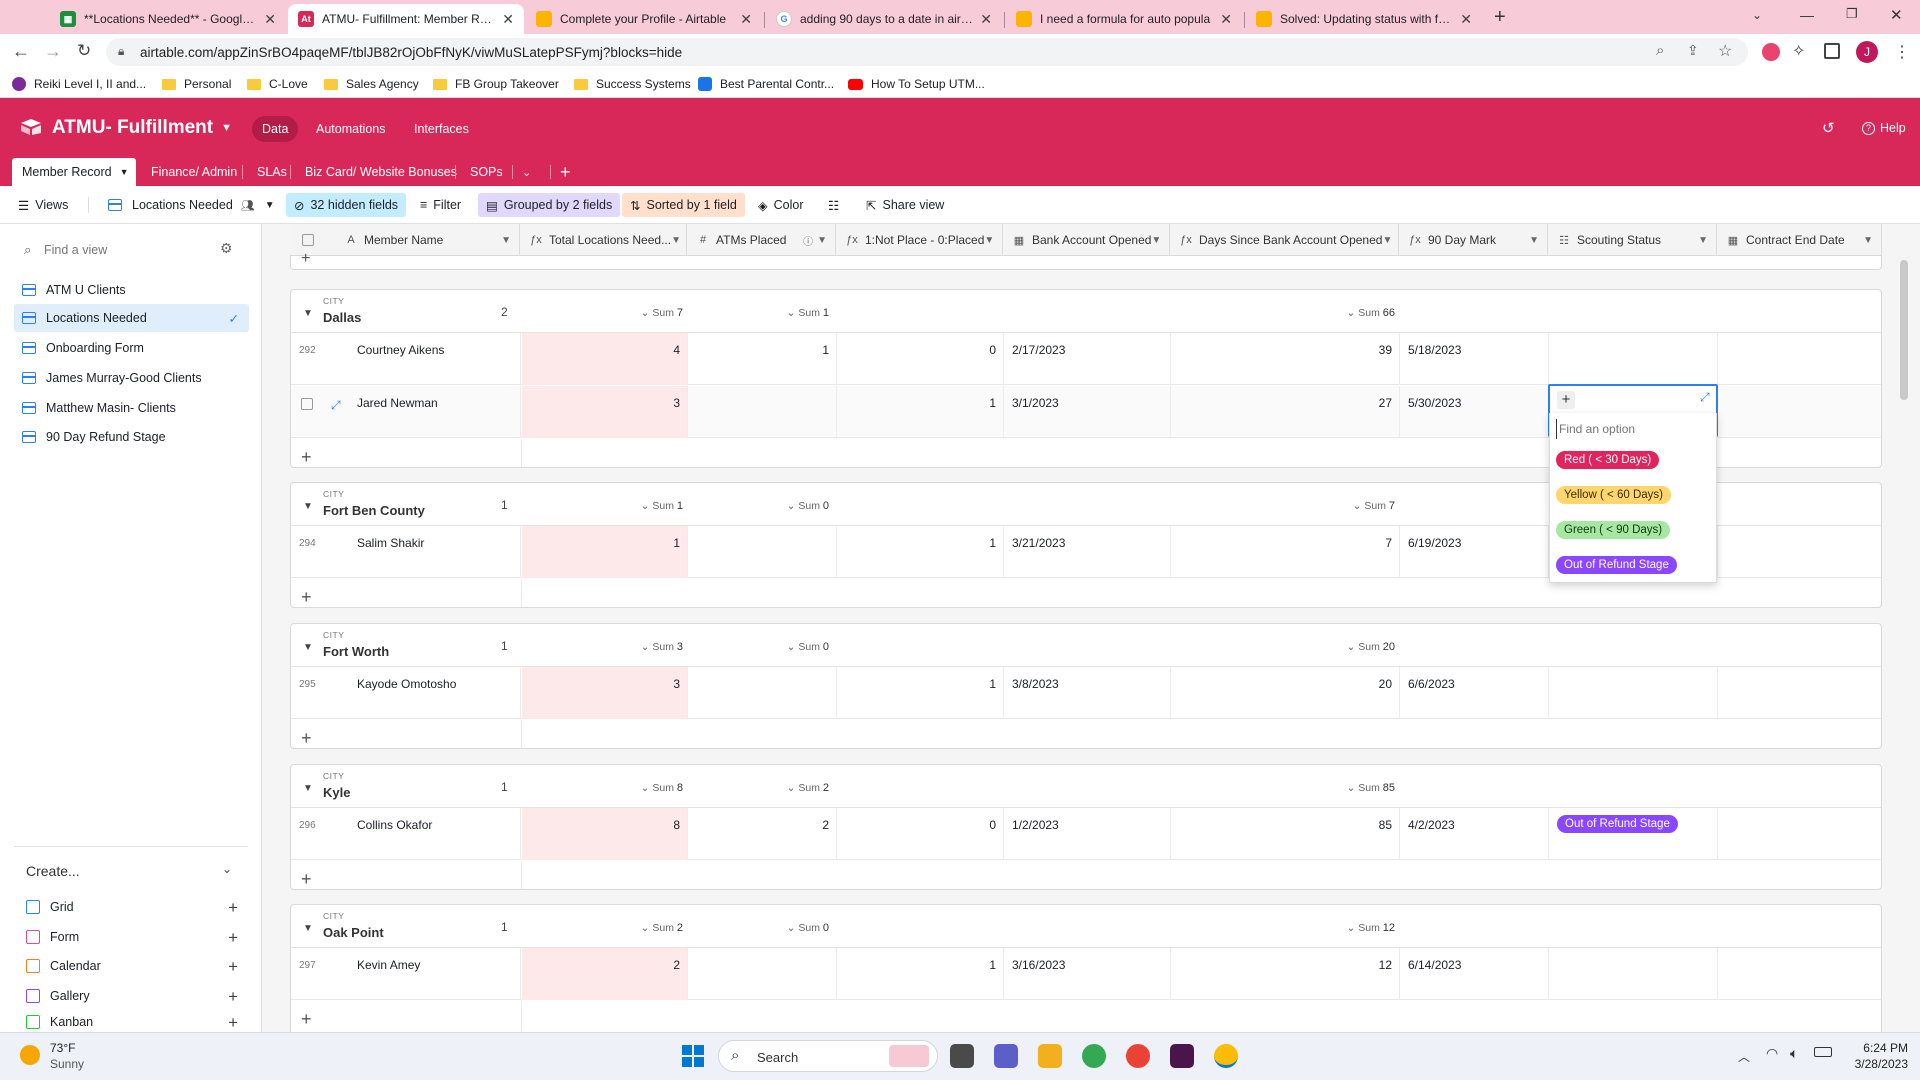 Image resolution: width=1920 pixels, height=1080 pixels. I want to click on cell-days-since: 7, so click(1286, 552).